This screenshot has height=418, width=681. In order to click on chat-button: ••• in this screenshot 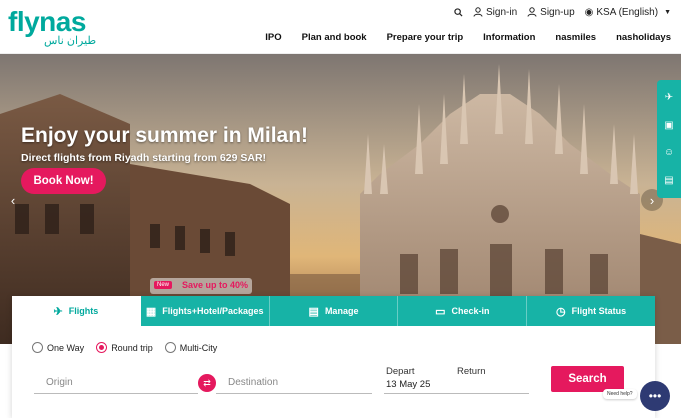, I will do `click(655, 396)`.